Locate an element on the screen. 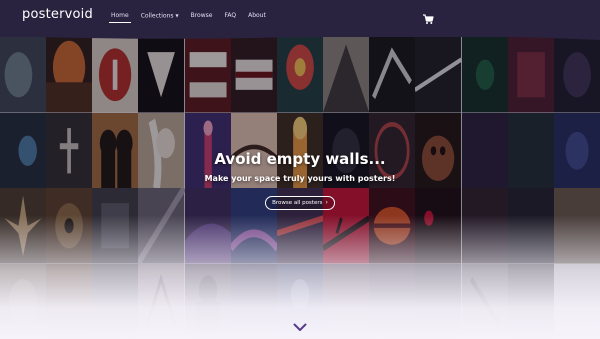 This screenshot has width=600, height=339. logo-text-suffix: void is located at coordinates (78, 14).